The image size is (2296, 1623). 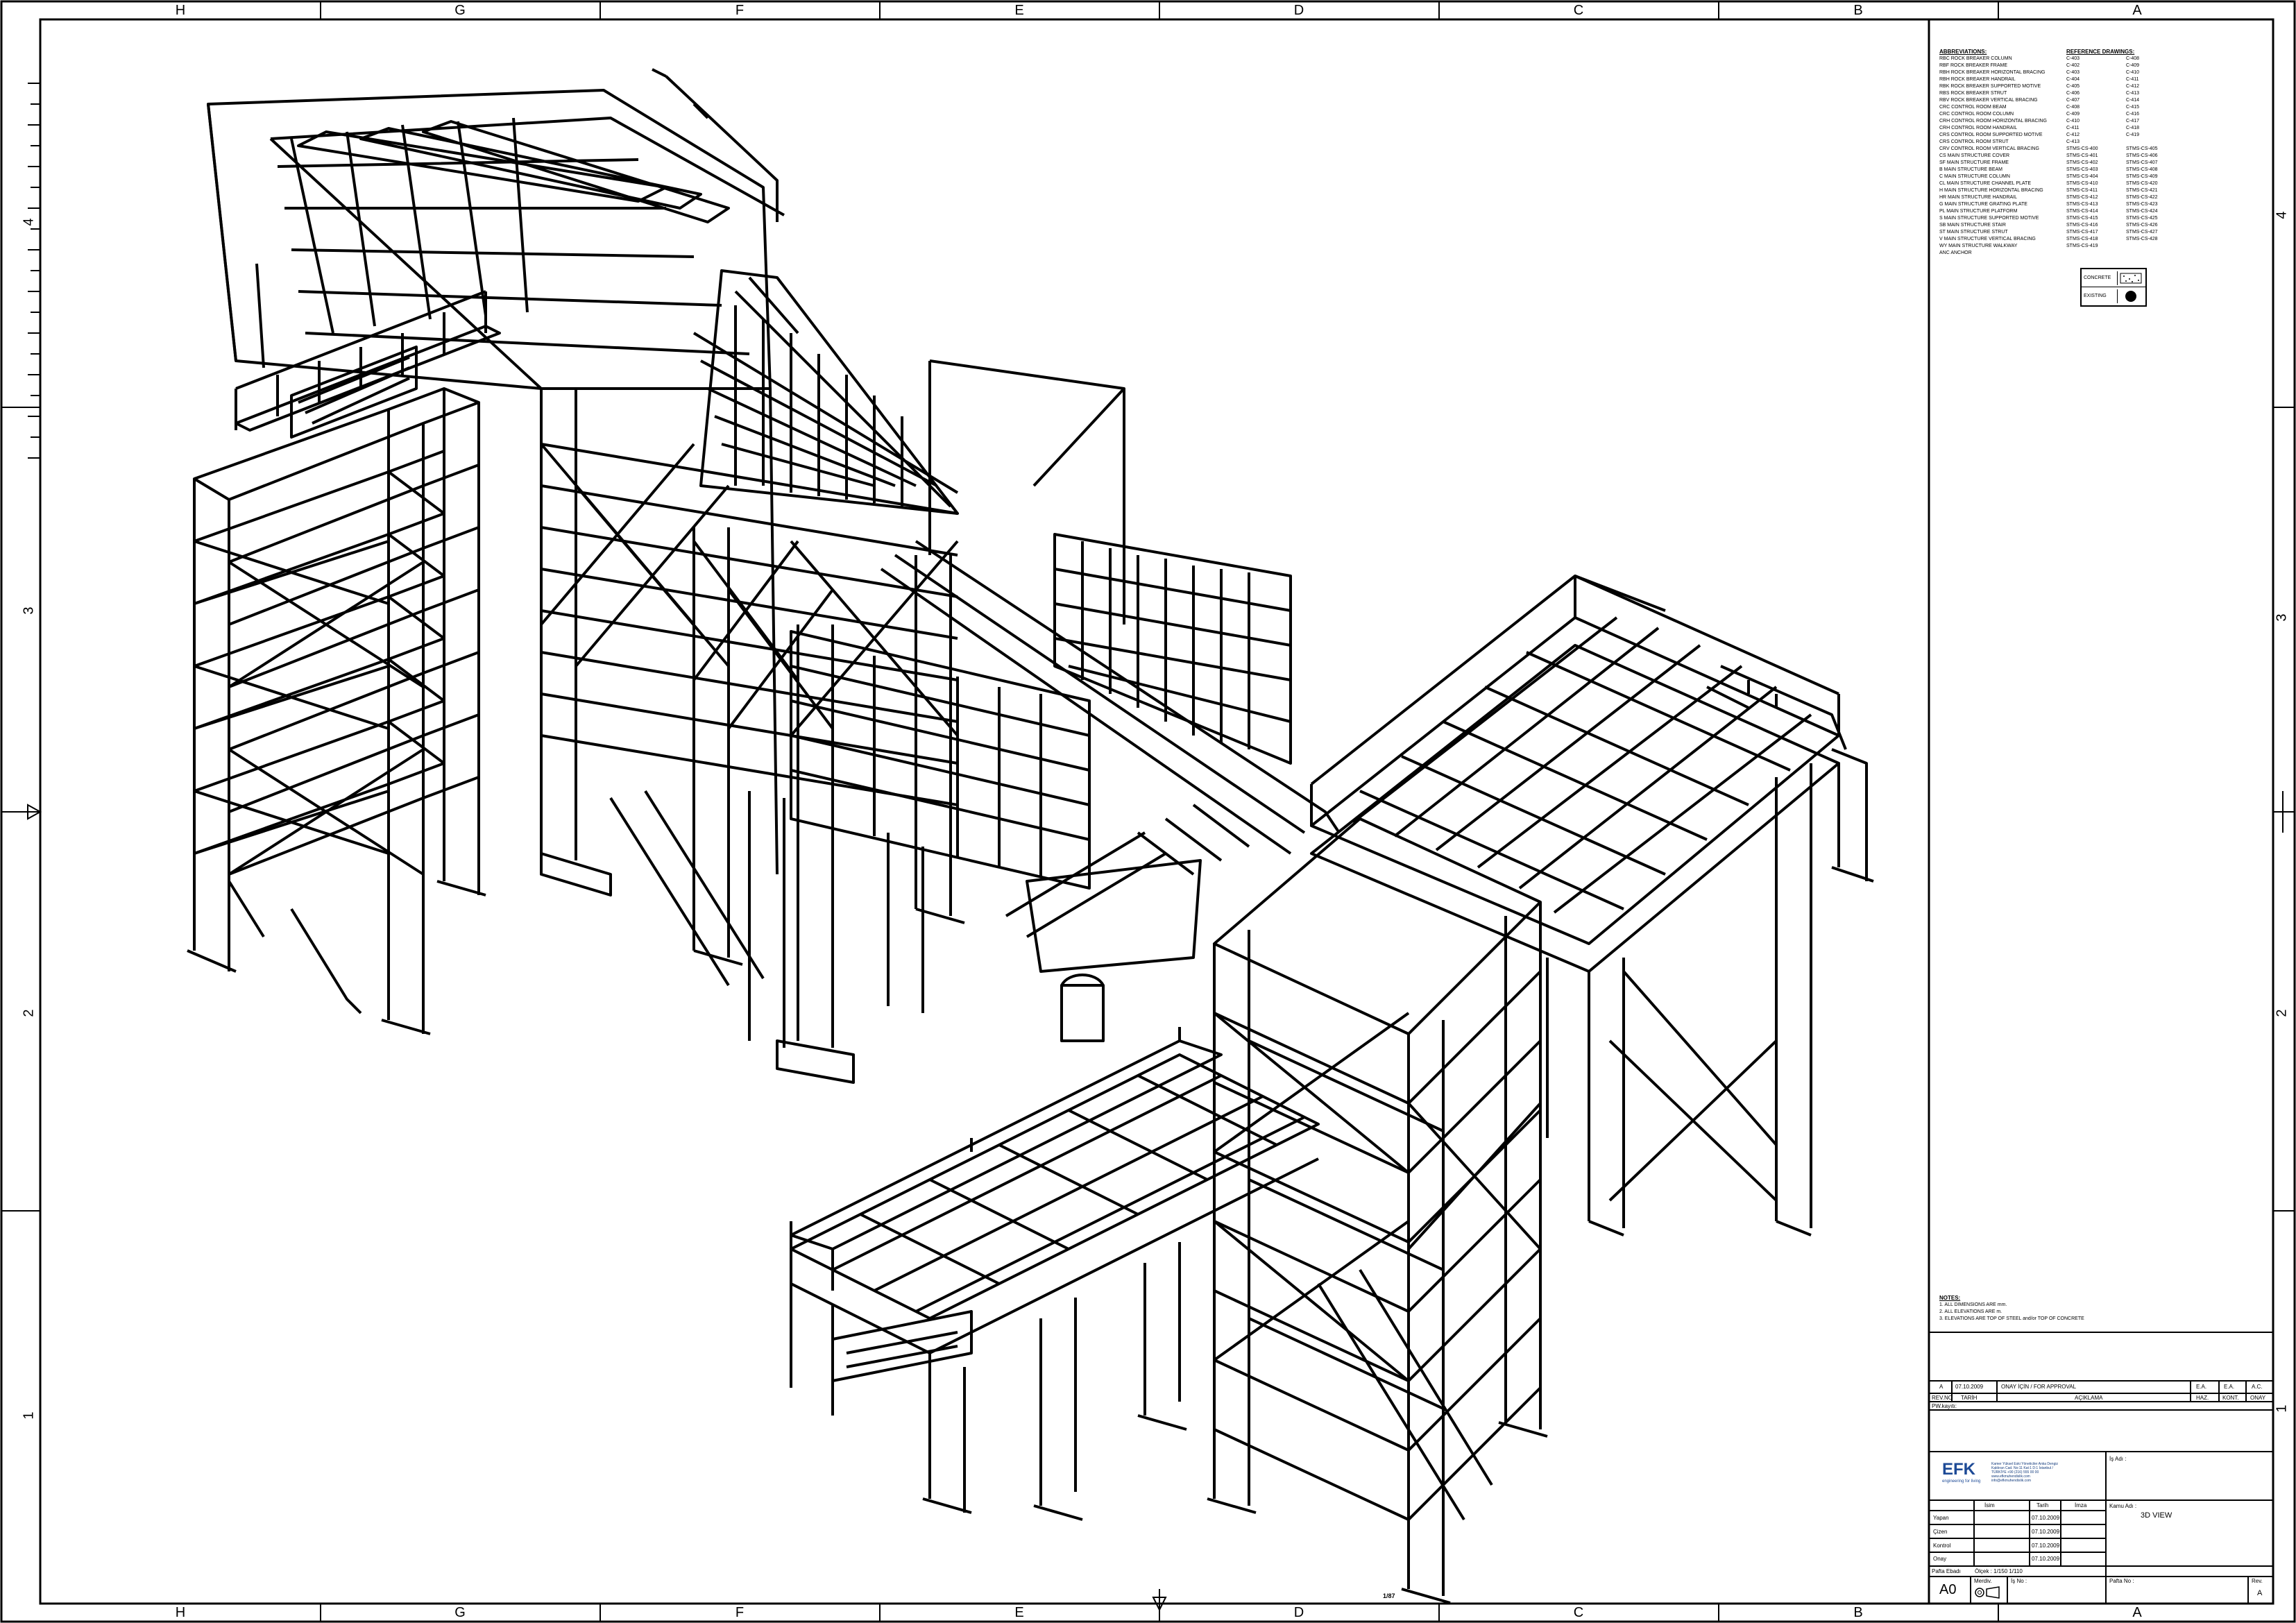 What do you see at coordinates (2258, 1398) in the screenshot?
I see `revision-header-approved: ONAY` at bounding box center [2258, 1398].